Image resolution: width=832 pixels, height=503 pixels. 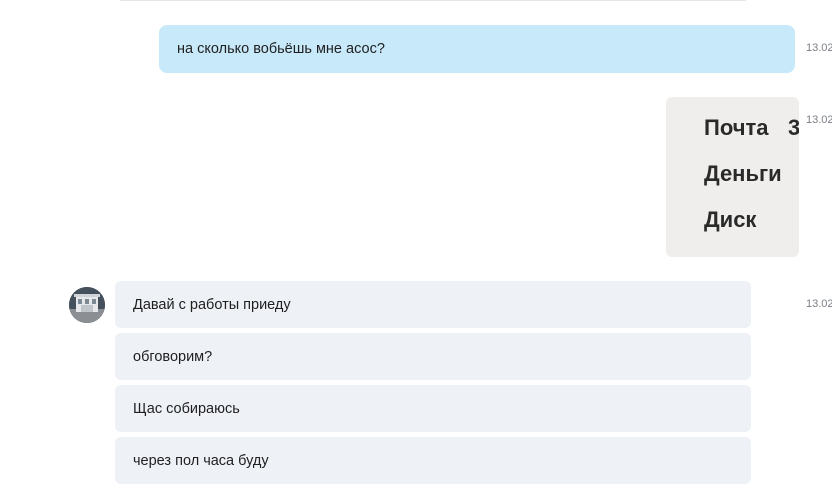 I want to click on incoming-message: Давай с работы приеду, so click(x=433, y=304).